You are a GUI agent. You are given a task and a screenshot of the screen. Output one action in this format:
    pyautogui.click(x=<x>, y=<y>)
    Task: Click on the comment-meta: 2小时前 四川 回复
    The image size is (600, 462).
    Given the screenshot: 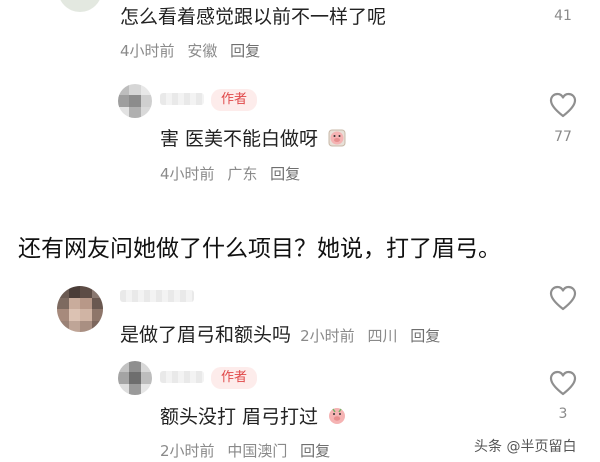 What is the action you would take?
    pyautogui.click(x=374, y=336)
    